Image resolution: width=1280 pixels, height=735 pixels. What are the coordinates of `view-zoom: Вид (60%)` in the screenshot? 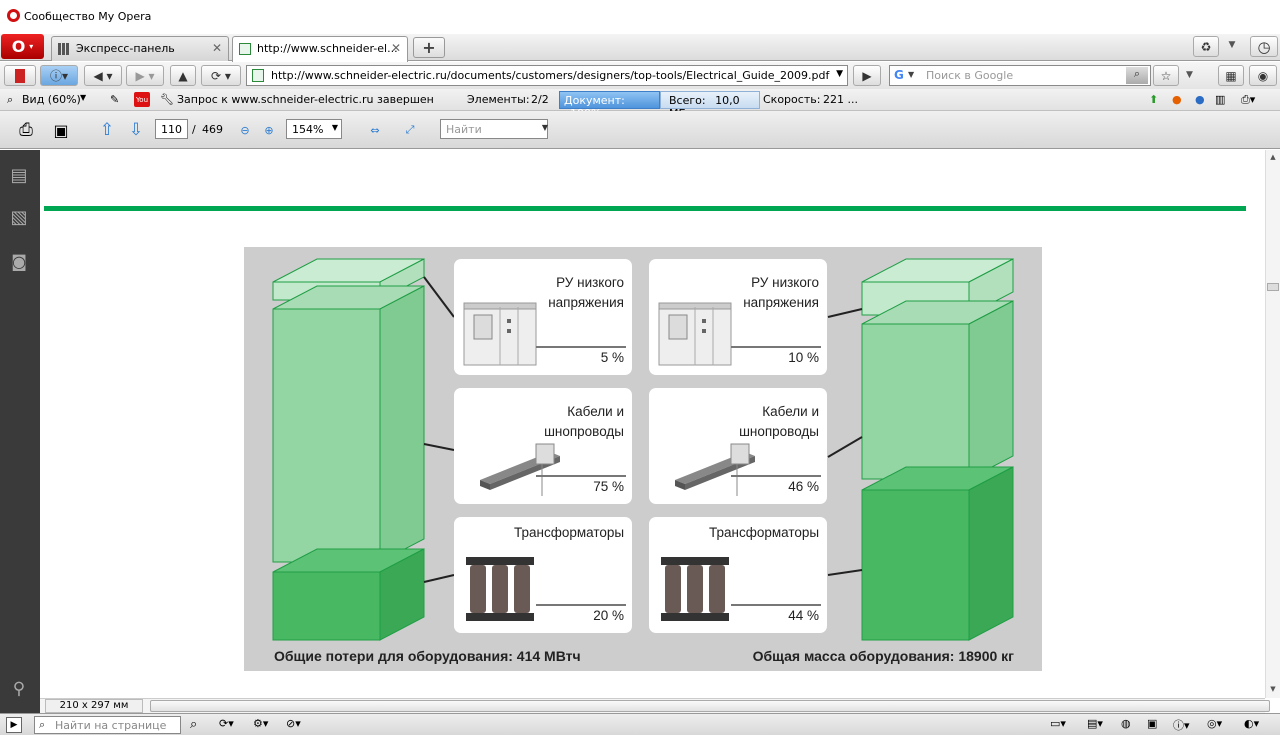 It's located at (51, 99).